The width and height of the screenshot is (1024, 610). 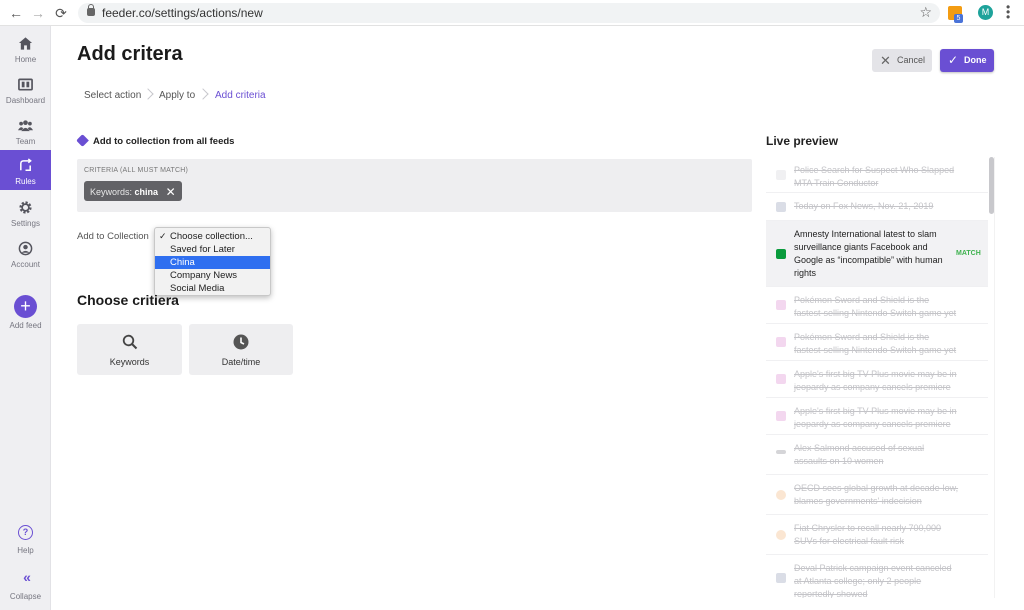 I want to click on collection-option: China, so click(x=212, y=262).